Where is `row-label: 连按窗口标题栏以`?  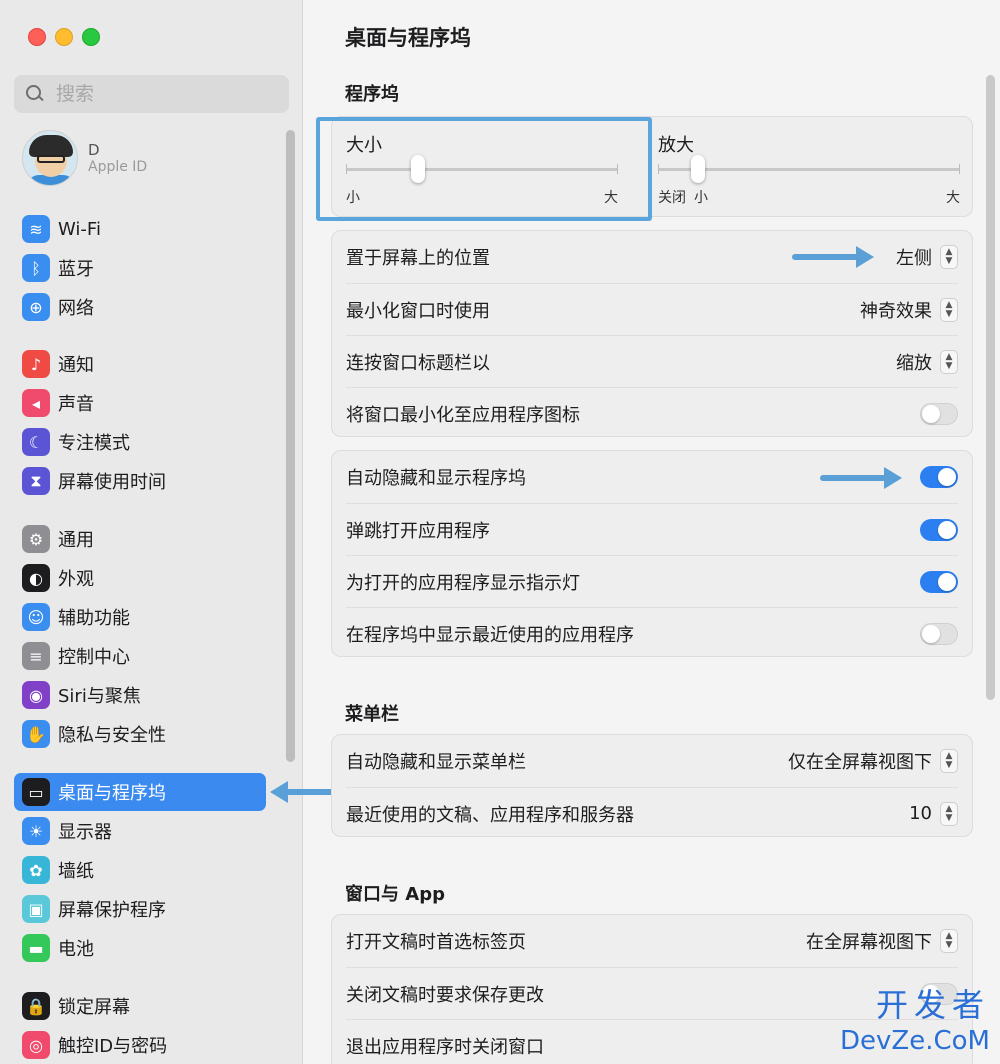
row-label: 连按窗口标题栏以 is located at coordinates (418, 363).